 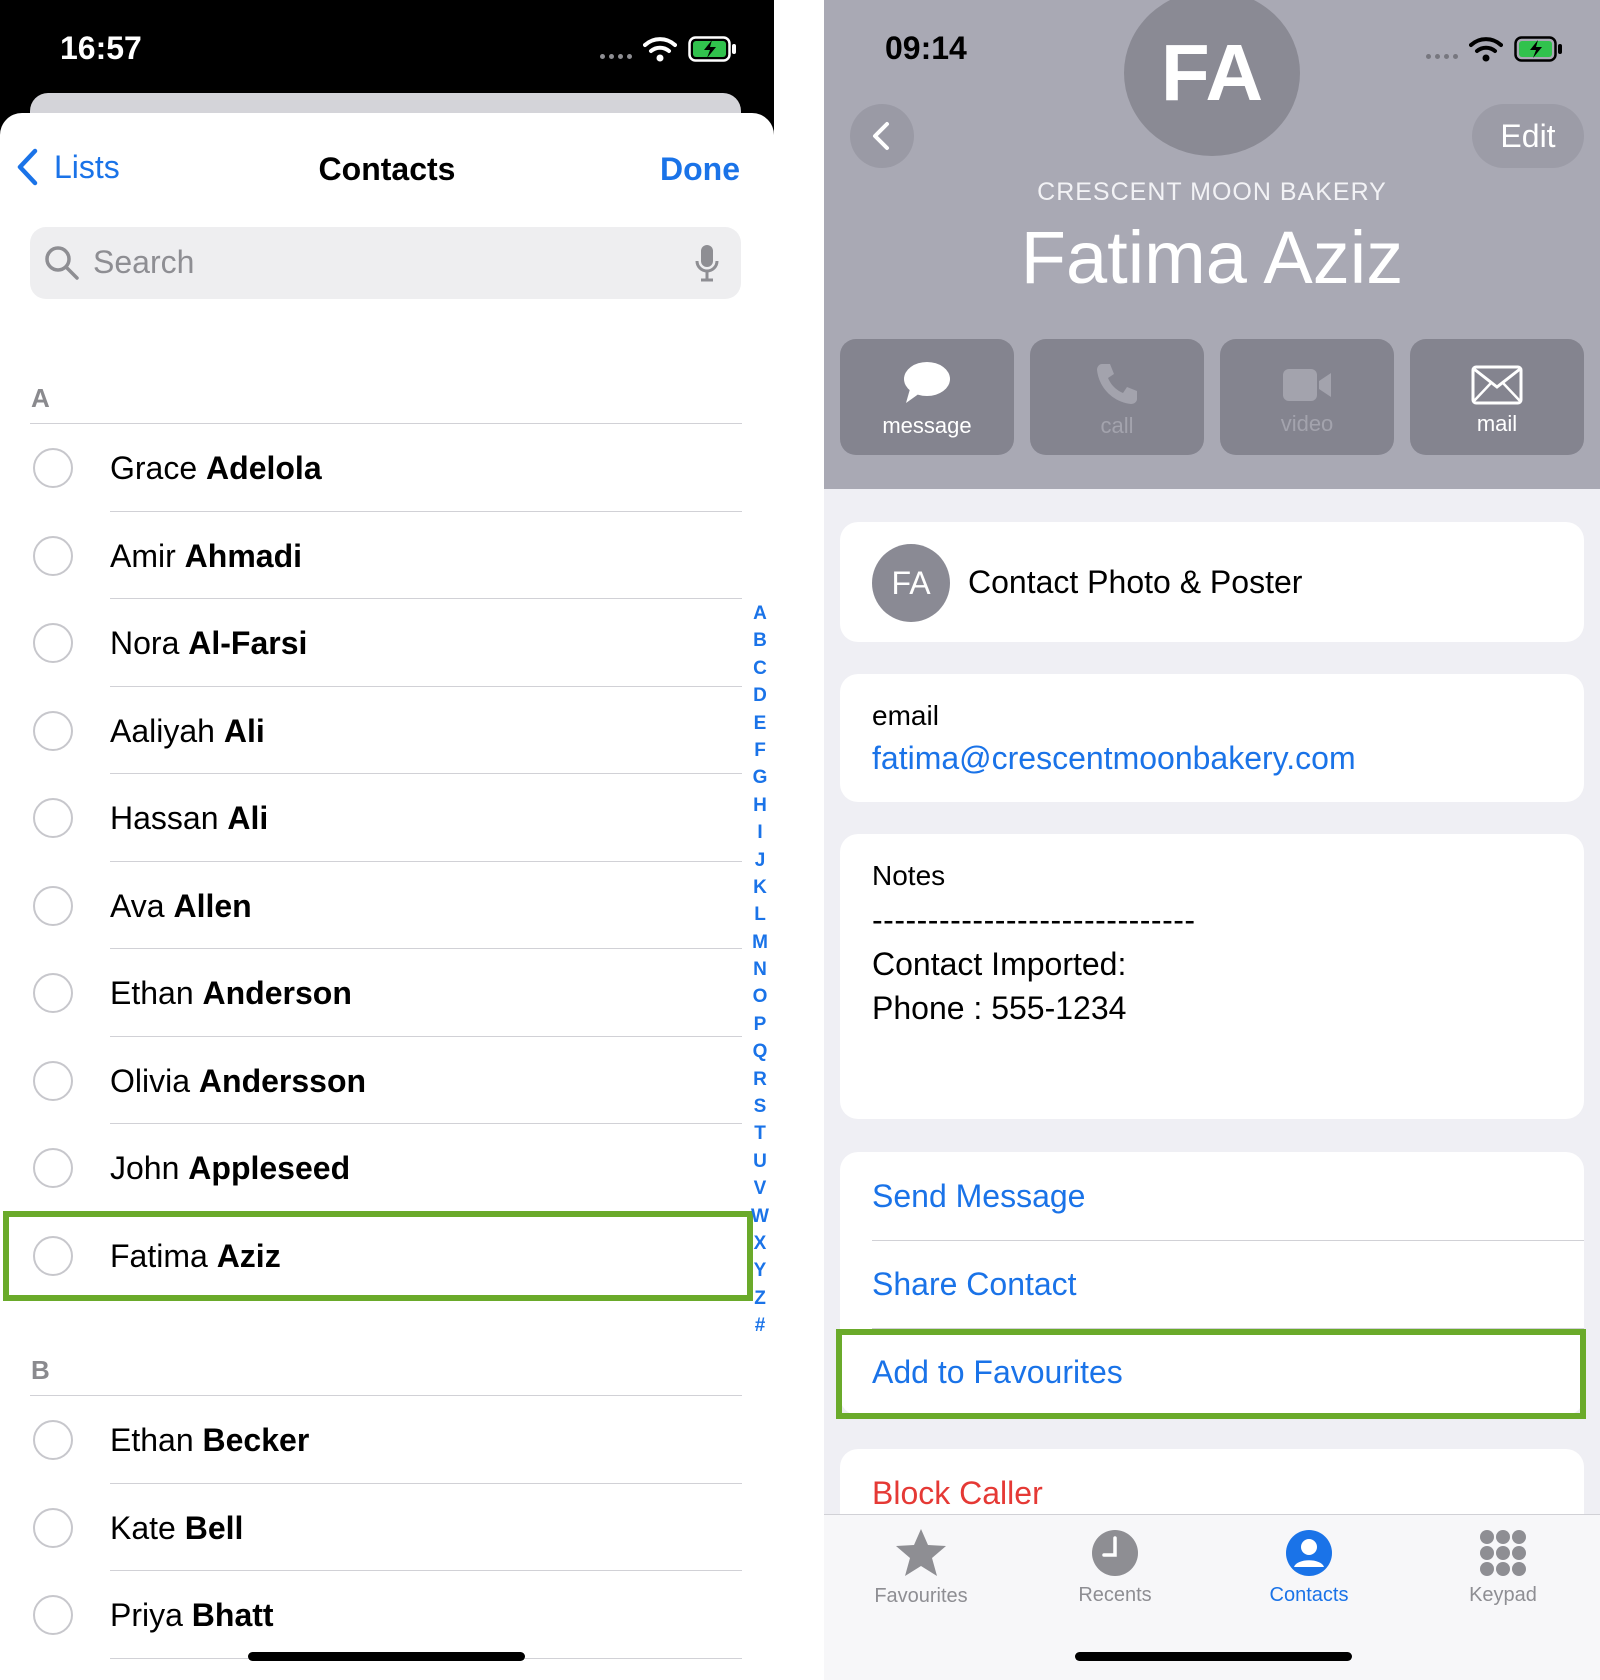 I want to click on search-input: Search, so click(x=143, y=262).